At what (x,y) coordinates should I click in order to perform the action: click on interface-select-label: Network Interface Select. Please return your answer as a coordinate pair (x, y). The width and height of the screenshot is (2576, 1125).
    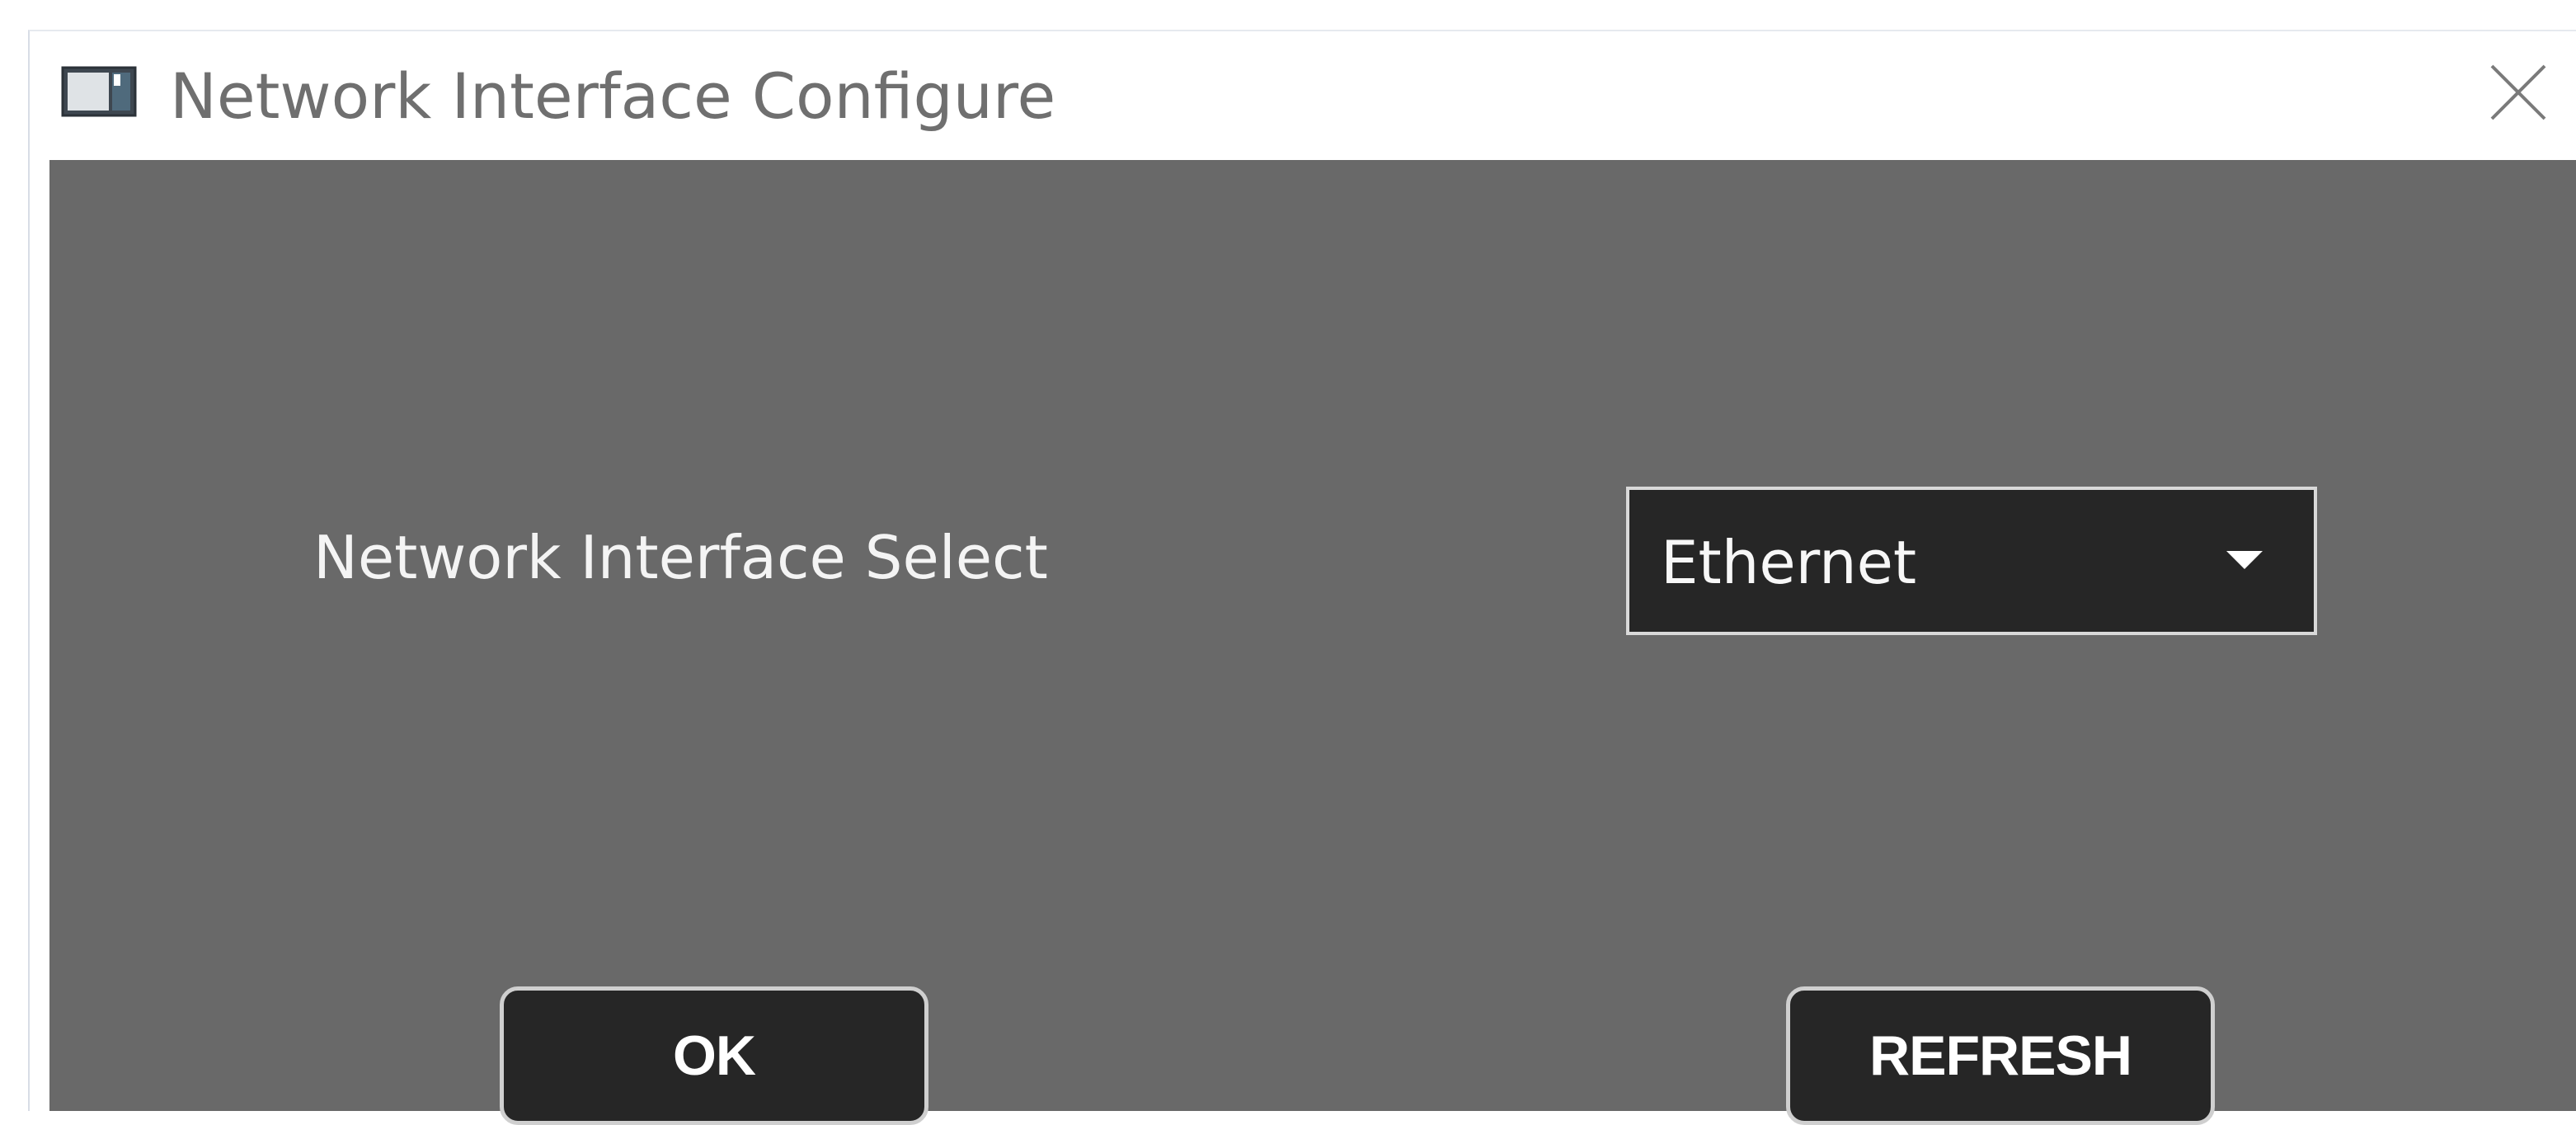
    Looking at the image, I should click on (680, 557).